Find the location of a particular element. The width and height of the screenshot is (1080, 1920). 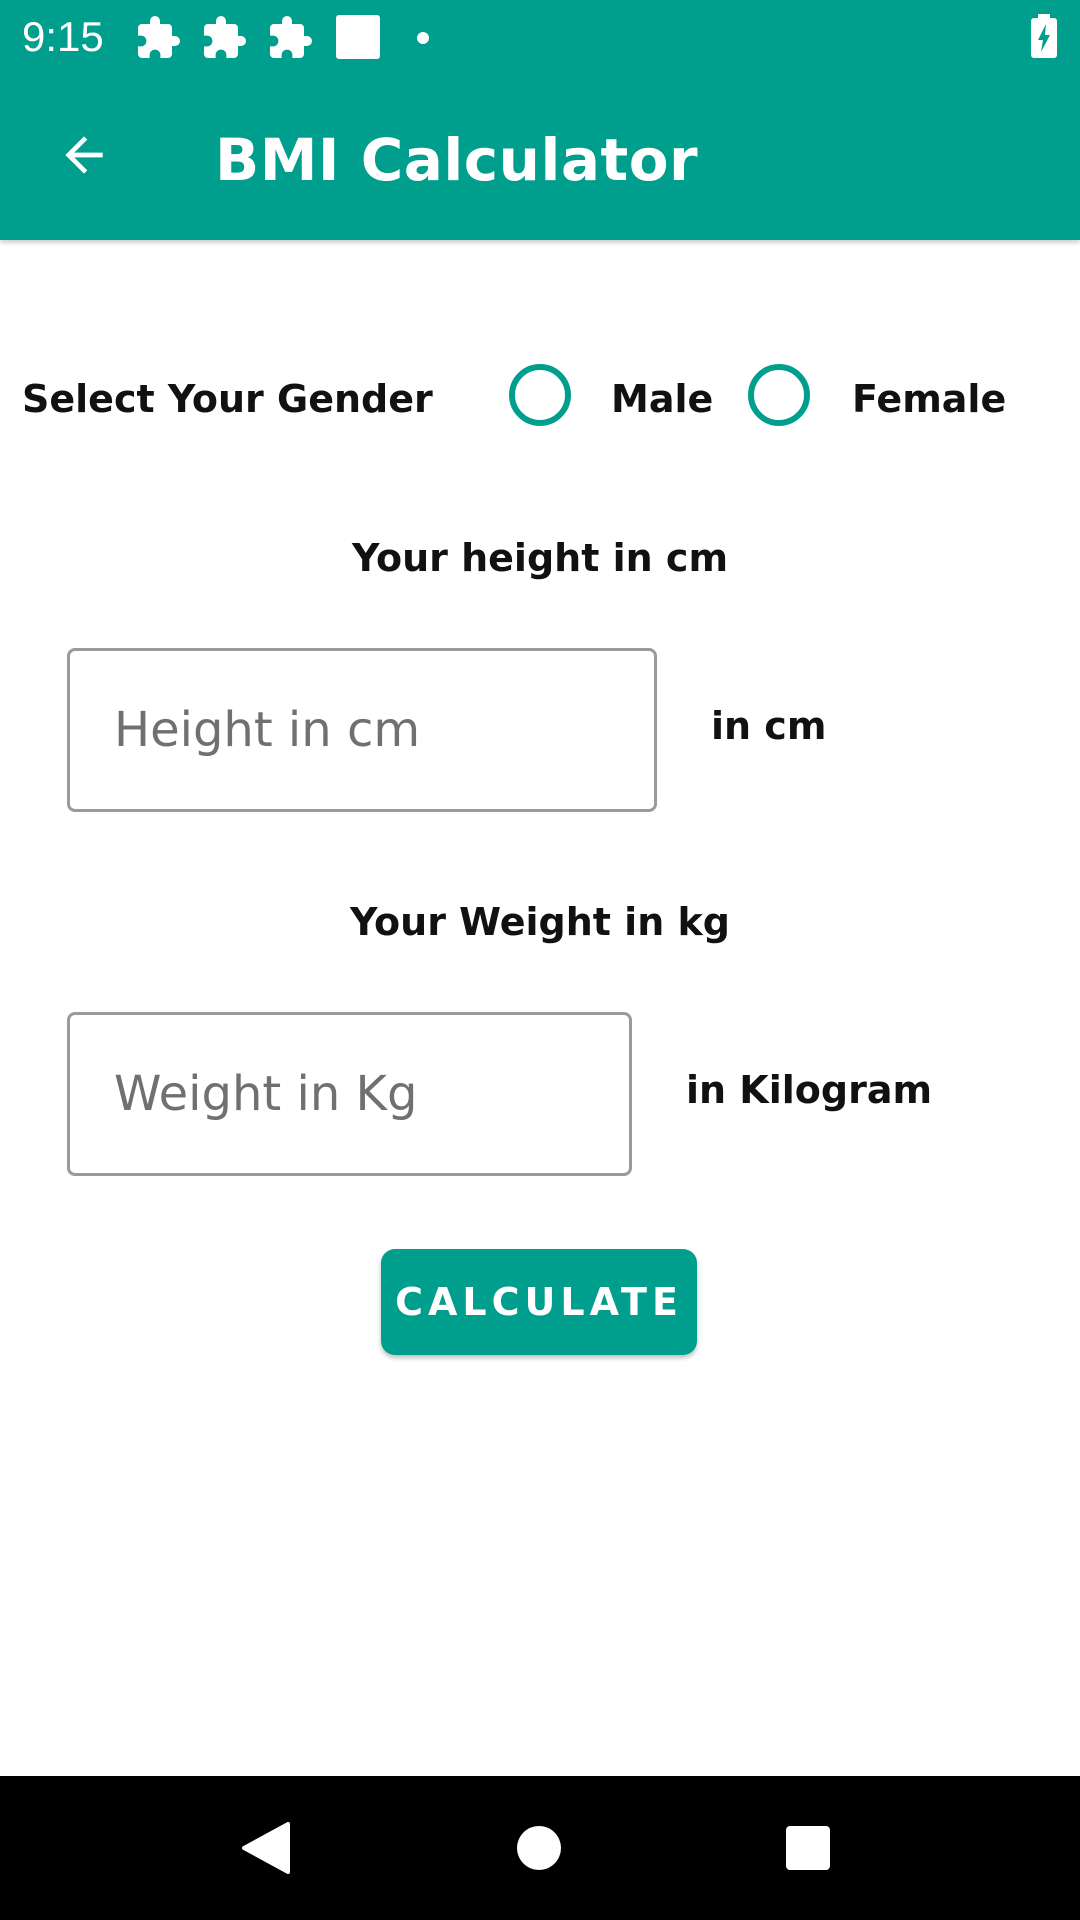

navigation-bar is located at coordinates (540, 1848).